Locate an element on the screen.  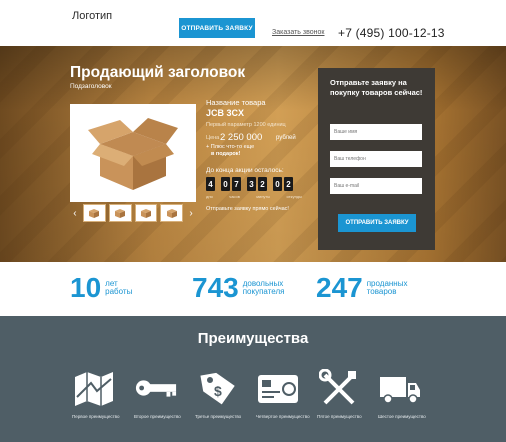
stat-label-line: работы is located at coordinates (119, 291).